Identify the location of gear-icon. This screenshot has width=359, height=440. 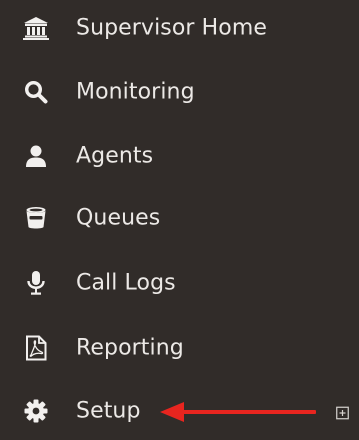
(36, 411).